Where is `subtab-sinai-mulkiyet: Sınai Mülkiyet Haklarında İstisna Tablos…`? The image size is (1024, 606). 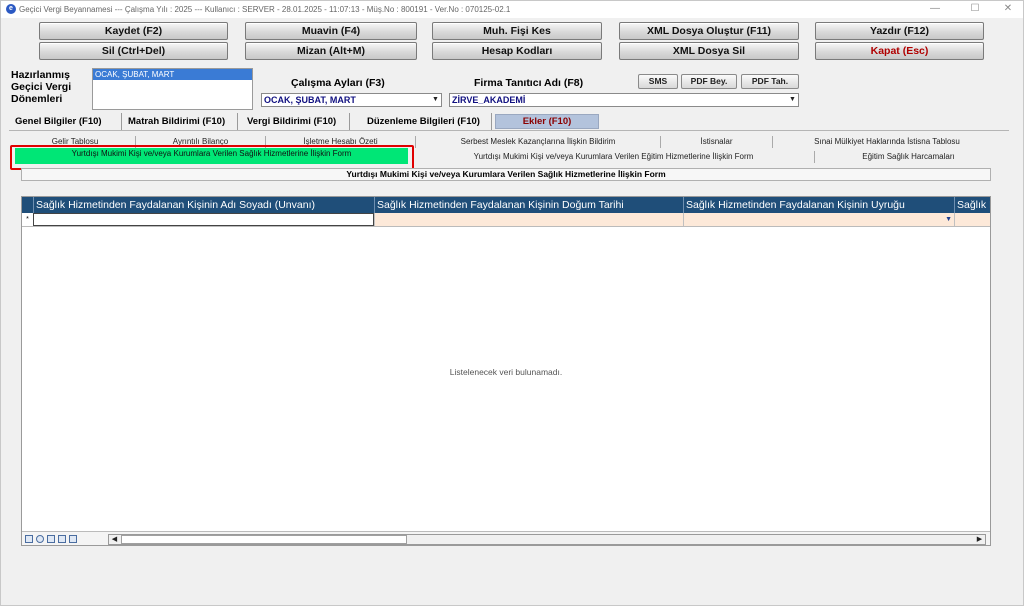
subtab-sinai-mulkiyet: Sınai Mülkiyet Haklarında İstisna Tablos… is located at coordinates (887, 142).